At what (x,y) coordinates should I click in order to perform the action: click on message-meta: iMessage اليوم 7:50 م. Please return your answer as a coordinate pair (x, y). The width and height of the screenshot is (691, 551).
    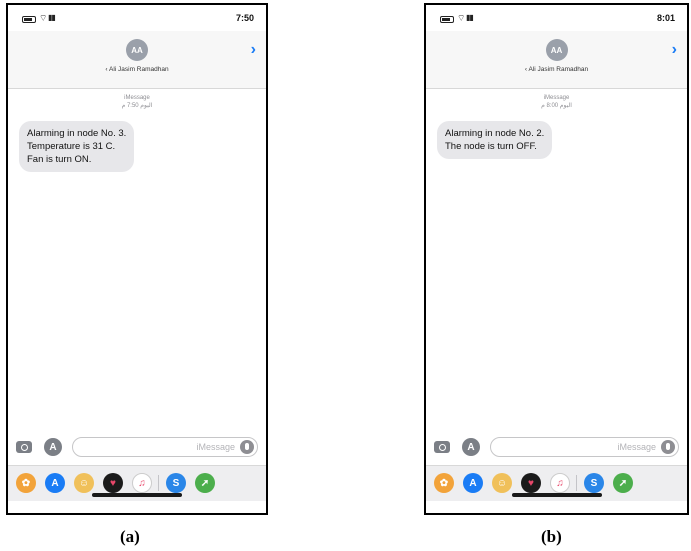
    Looking at the image, I should click on (137, 102).